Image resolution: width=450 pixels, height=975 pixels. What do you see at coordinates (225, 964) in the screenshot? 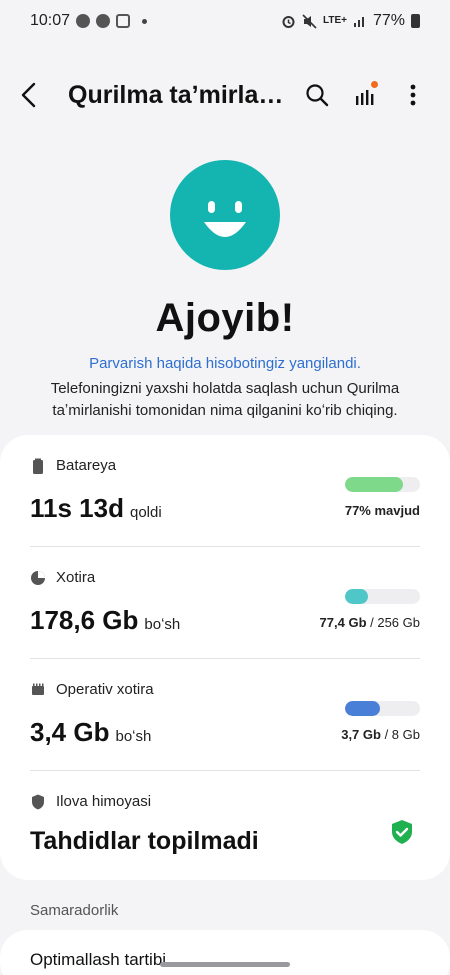
I see `home-indicator` at bounding box center [225, 964].